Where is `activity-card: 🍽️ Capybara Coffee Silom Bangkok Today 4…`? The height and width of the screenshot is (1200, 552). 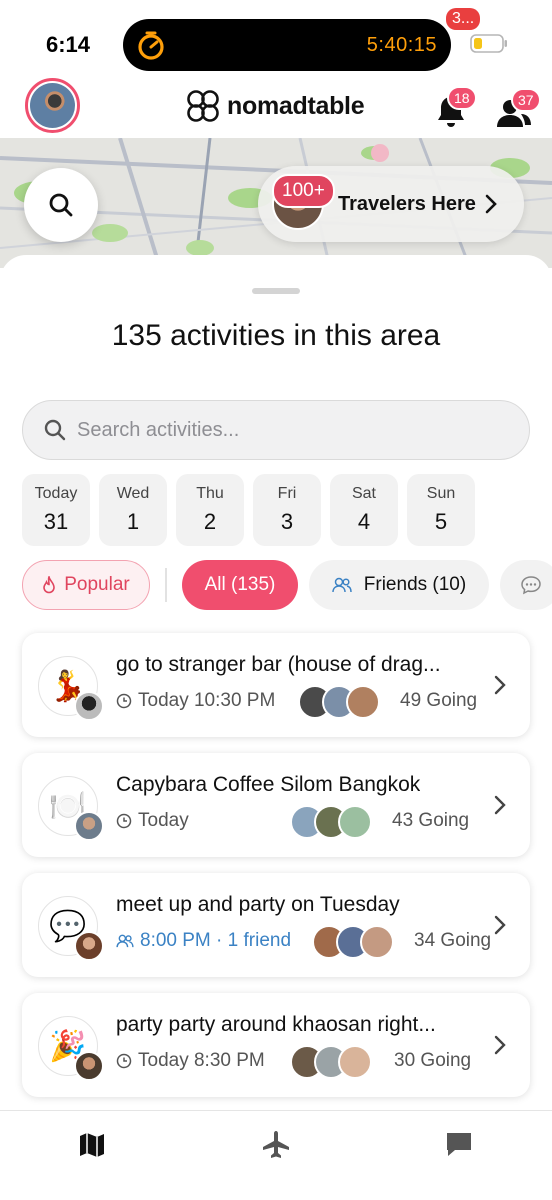 activity-card: 🍽️ Capybara Coffee Silom Bangkok Today 4… is located at coordinates (276, 805).